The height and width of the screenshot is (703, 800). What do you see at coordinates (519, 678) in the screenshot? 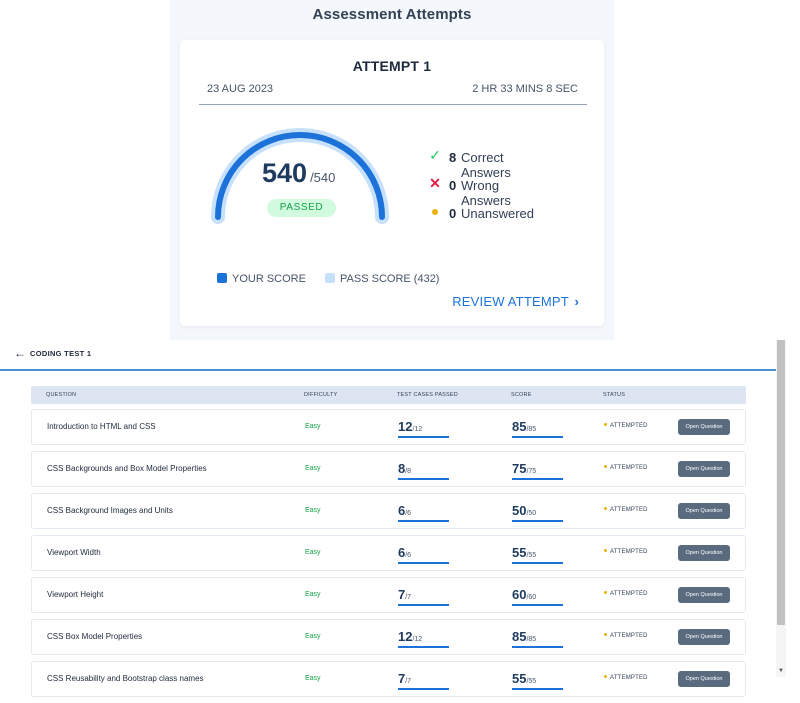
I see `score-value: 55` at bounding box center [519, 678].